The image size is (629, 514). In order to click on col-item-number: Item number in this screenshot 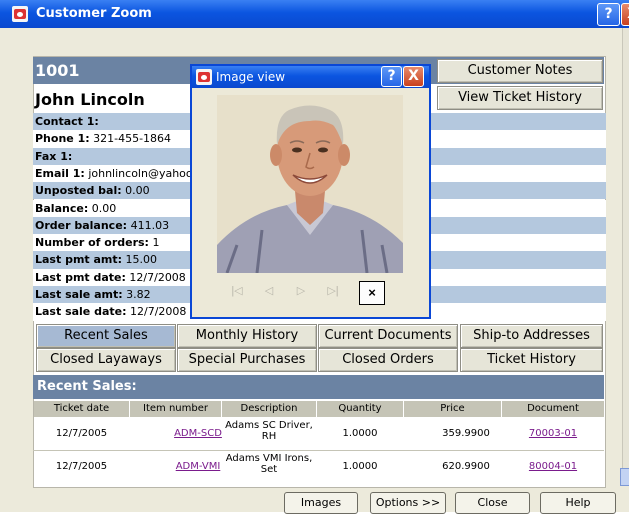, I will do `click(176, 409)`.